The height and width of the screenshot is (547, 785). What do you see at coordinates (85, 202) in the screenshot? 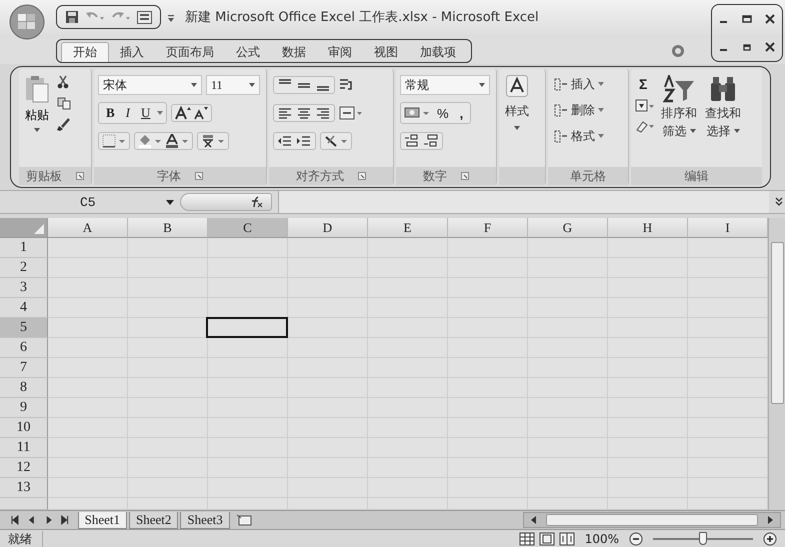
I see `name-box: C5` at bounding box center [85, 202].